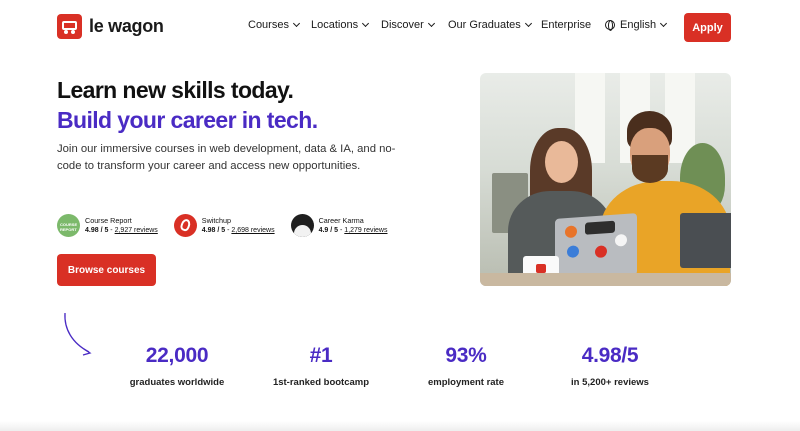 This screenshot has width=800, height=431. I want to click on reviews-link: 2,698 reviews, so click(252, 230).